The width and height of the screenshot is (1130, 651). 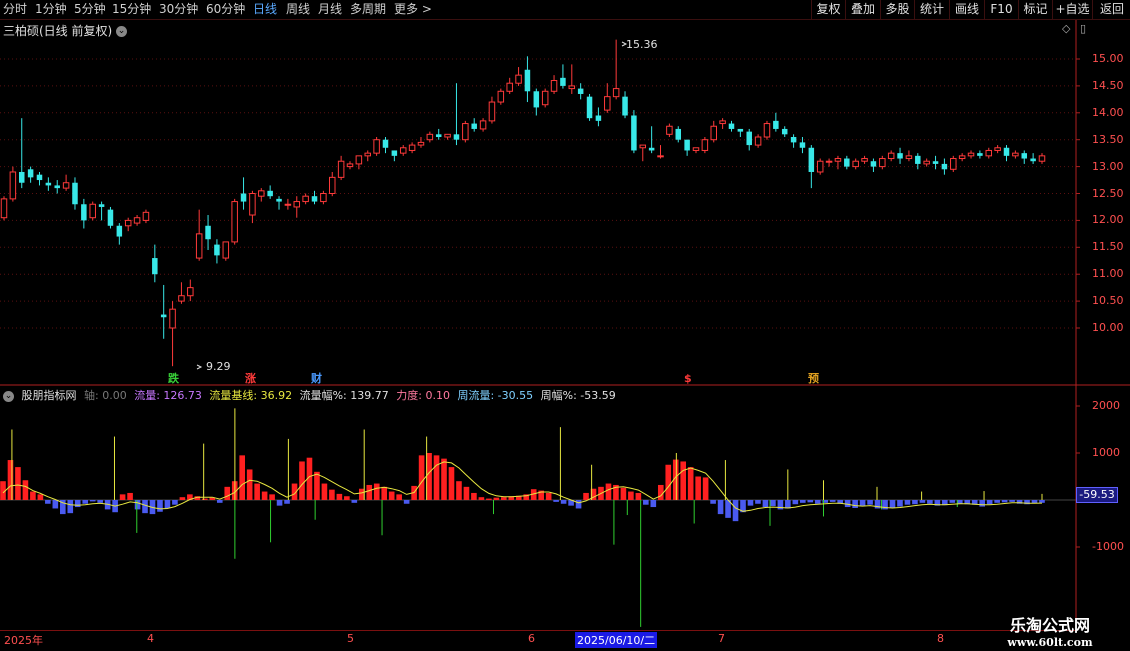 I want to click on watermark-logo: 乐淘公式网 www.60lt.com, so click(x=1050, y=630).